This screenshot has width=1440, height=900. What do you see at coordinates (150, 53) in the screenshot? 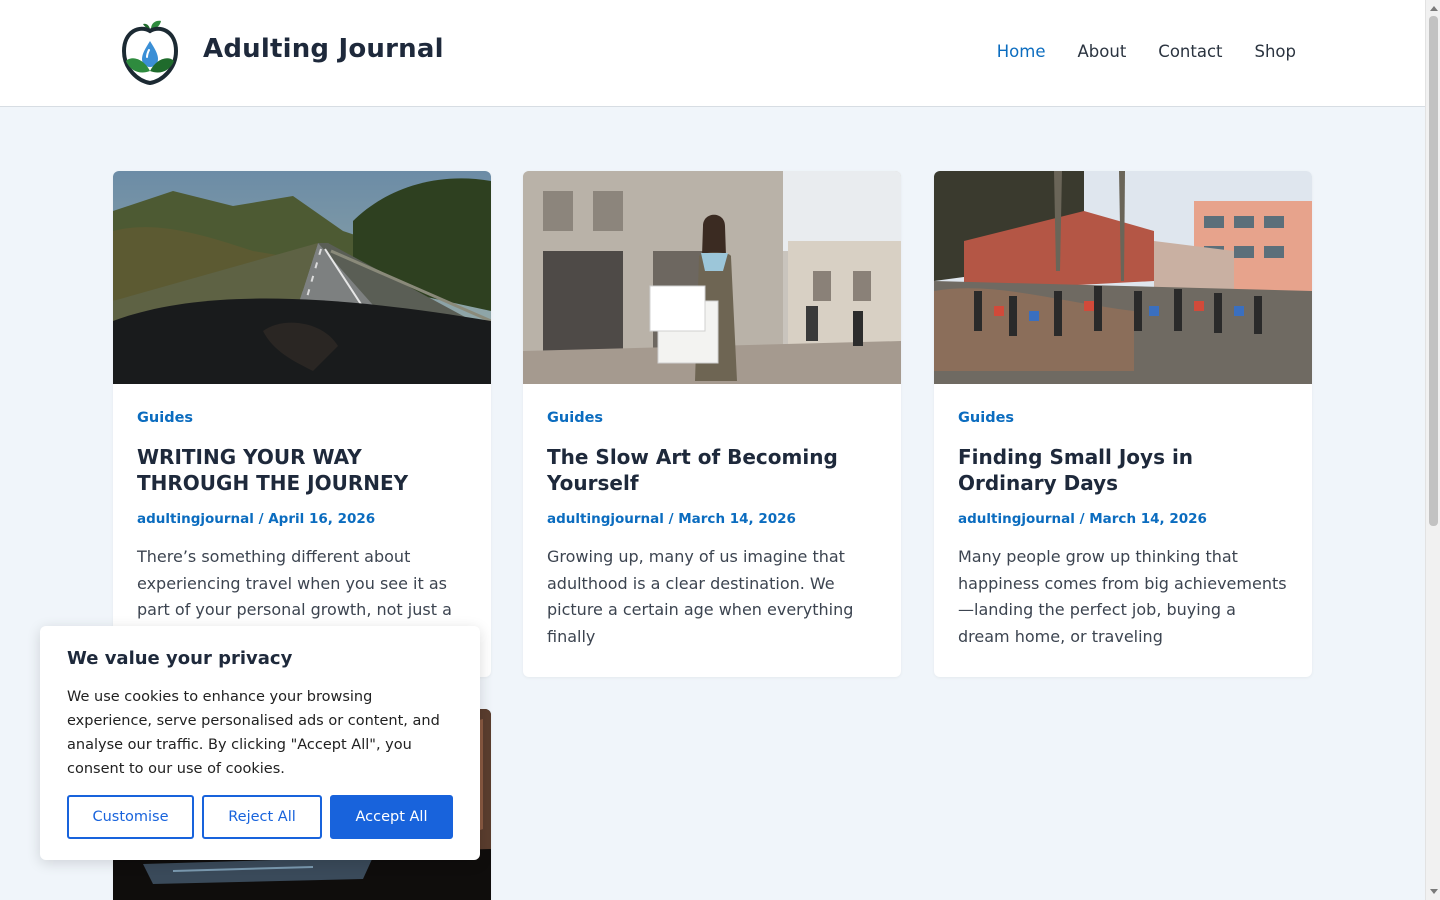
I see `site-logo-icon` at bounding box center [150, 53].